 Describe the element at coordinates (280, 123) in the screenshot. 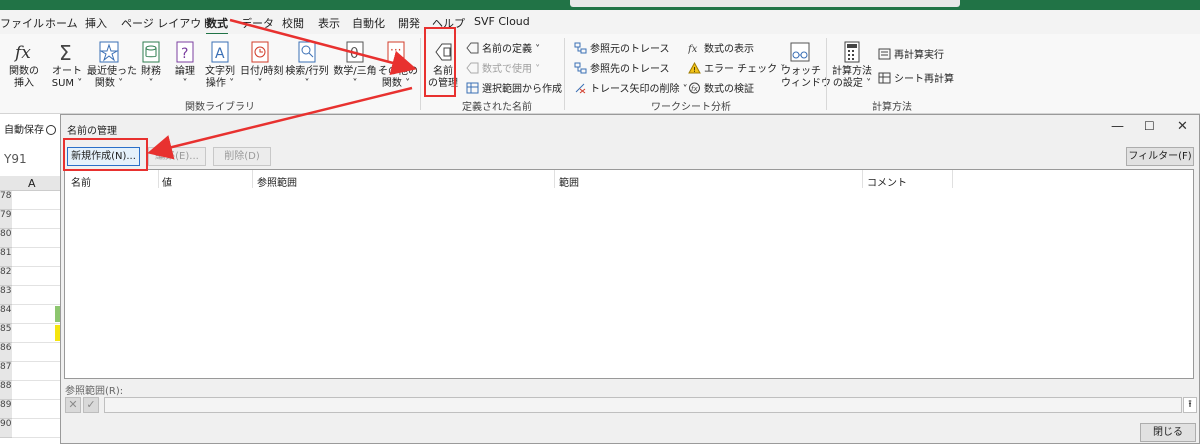

I see `arrow-to-new-button` at that location.